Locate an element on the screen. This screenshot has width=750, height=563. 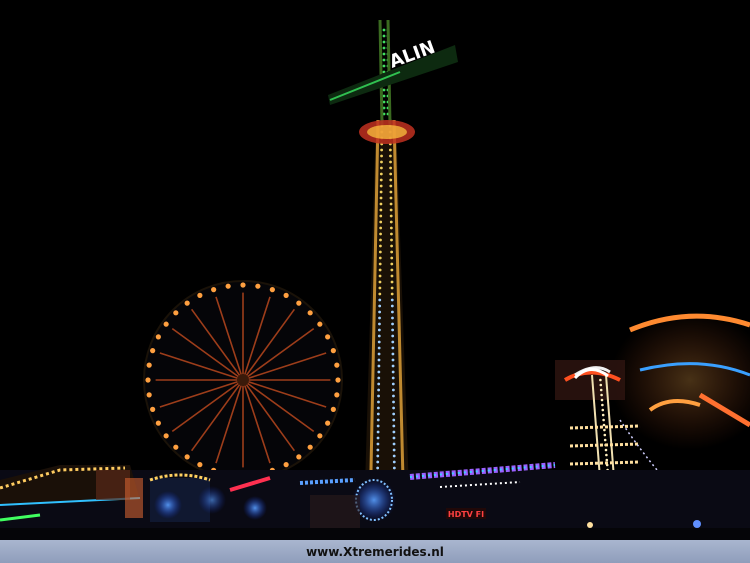
watermark-text: www.Xtremerides.nl is located at coordinates (375, 551).